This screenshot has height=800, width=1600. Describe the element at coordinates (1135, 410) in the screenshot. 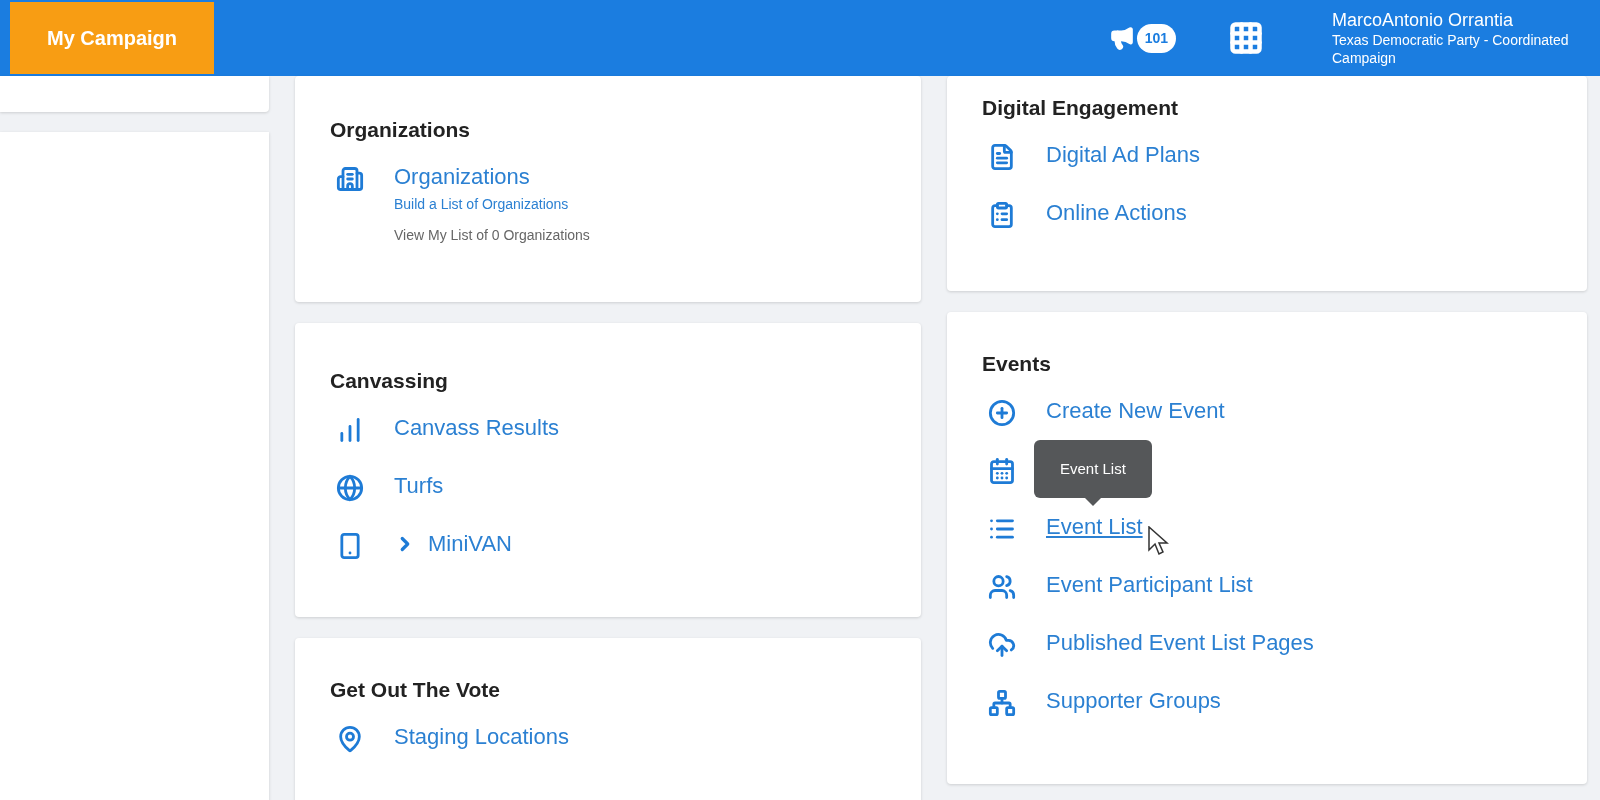

I see `nav-link: Create New Event` at that location.